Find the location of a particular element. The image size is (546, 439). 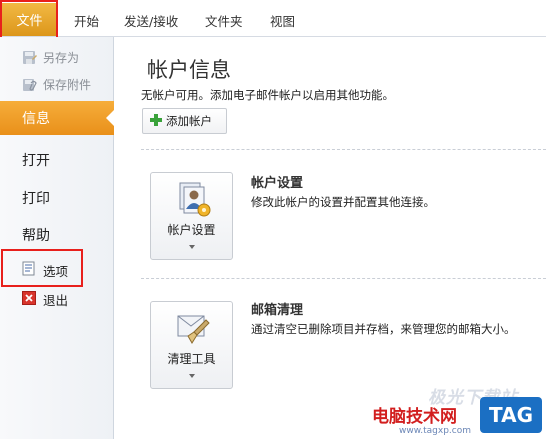

mailbox-cleanup-description: 通过清空已删除项目并存档，来管理您的邮箱大小。 is located at coordinates (383, 329).